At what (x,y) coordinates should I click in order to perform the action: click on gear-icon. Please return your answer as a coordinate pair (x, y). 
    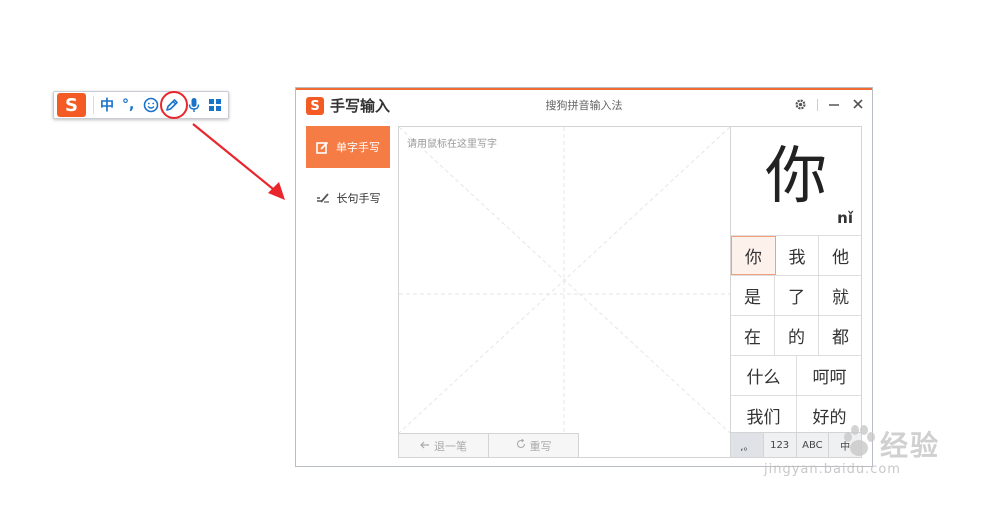
    Looking at the image, I should click on (800, 104).